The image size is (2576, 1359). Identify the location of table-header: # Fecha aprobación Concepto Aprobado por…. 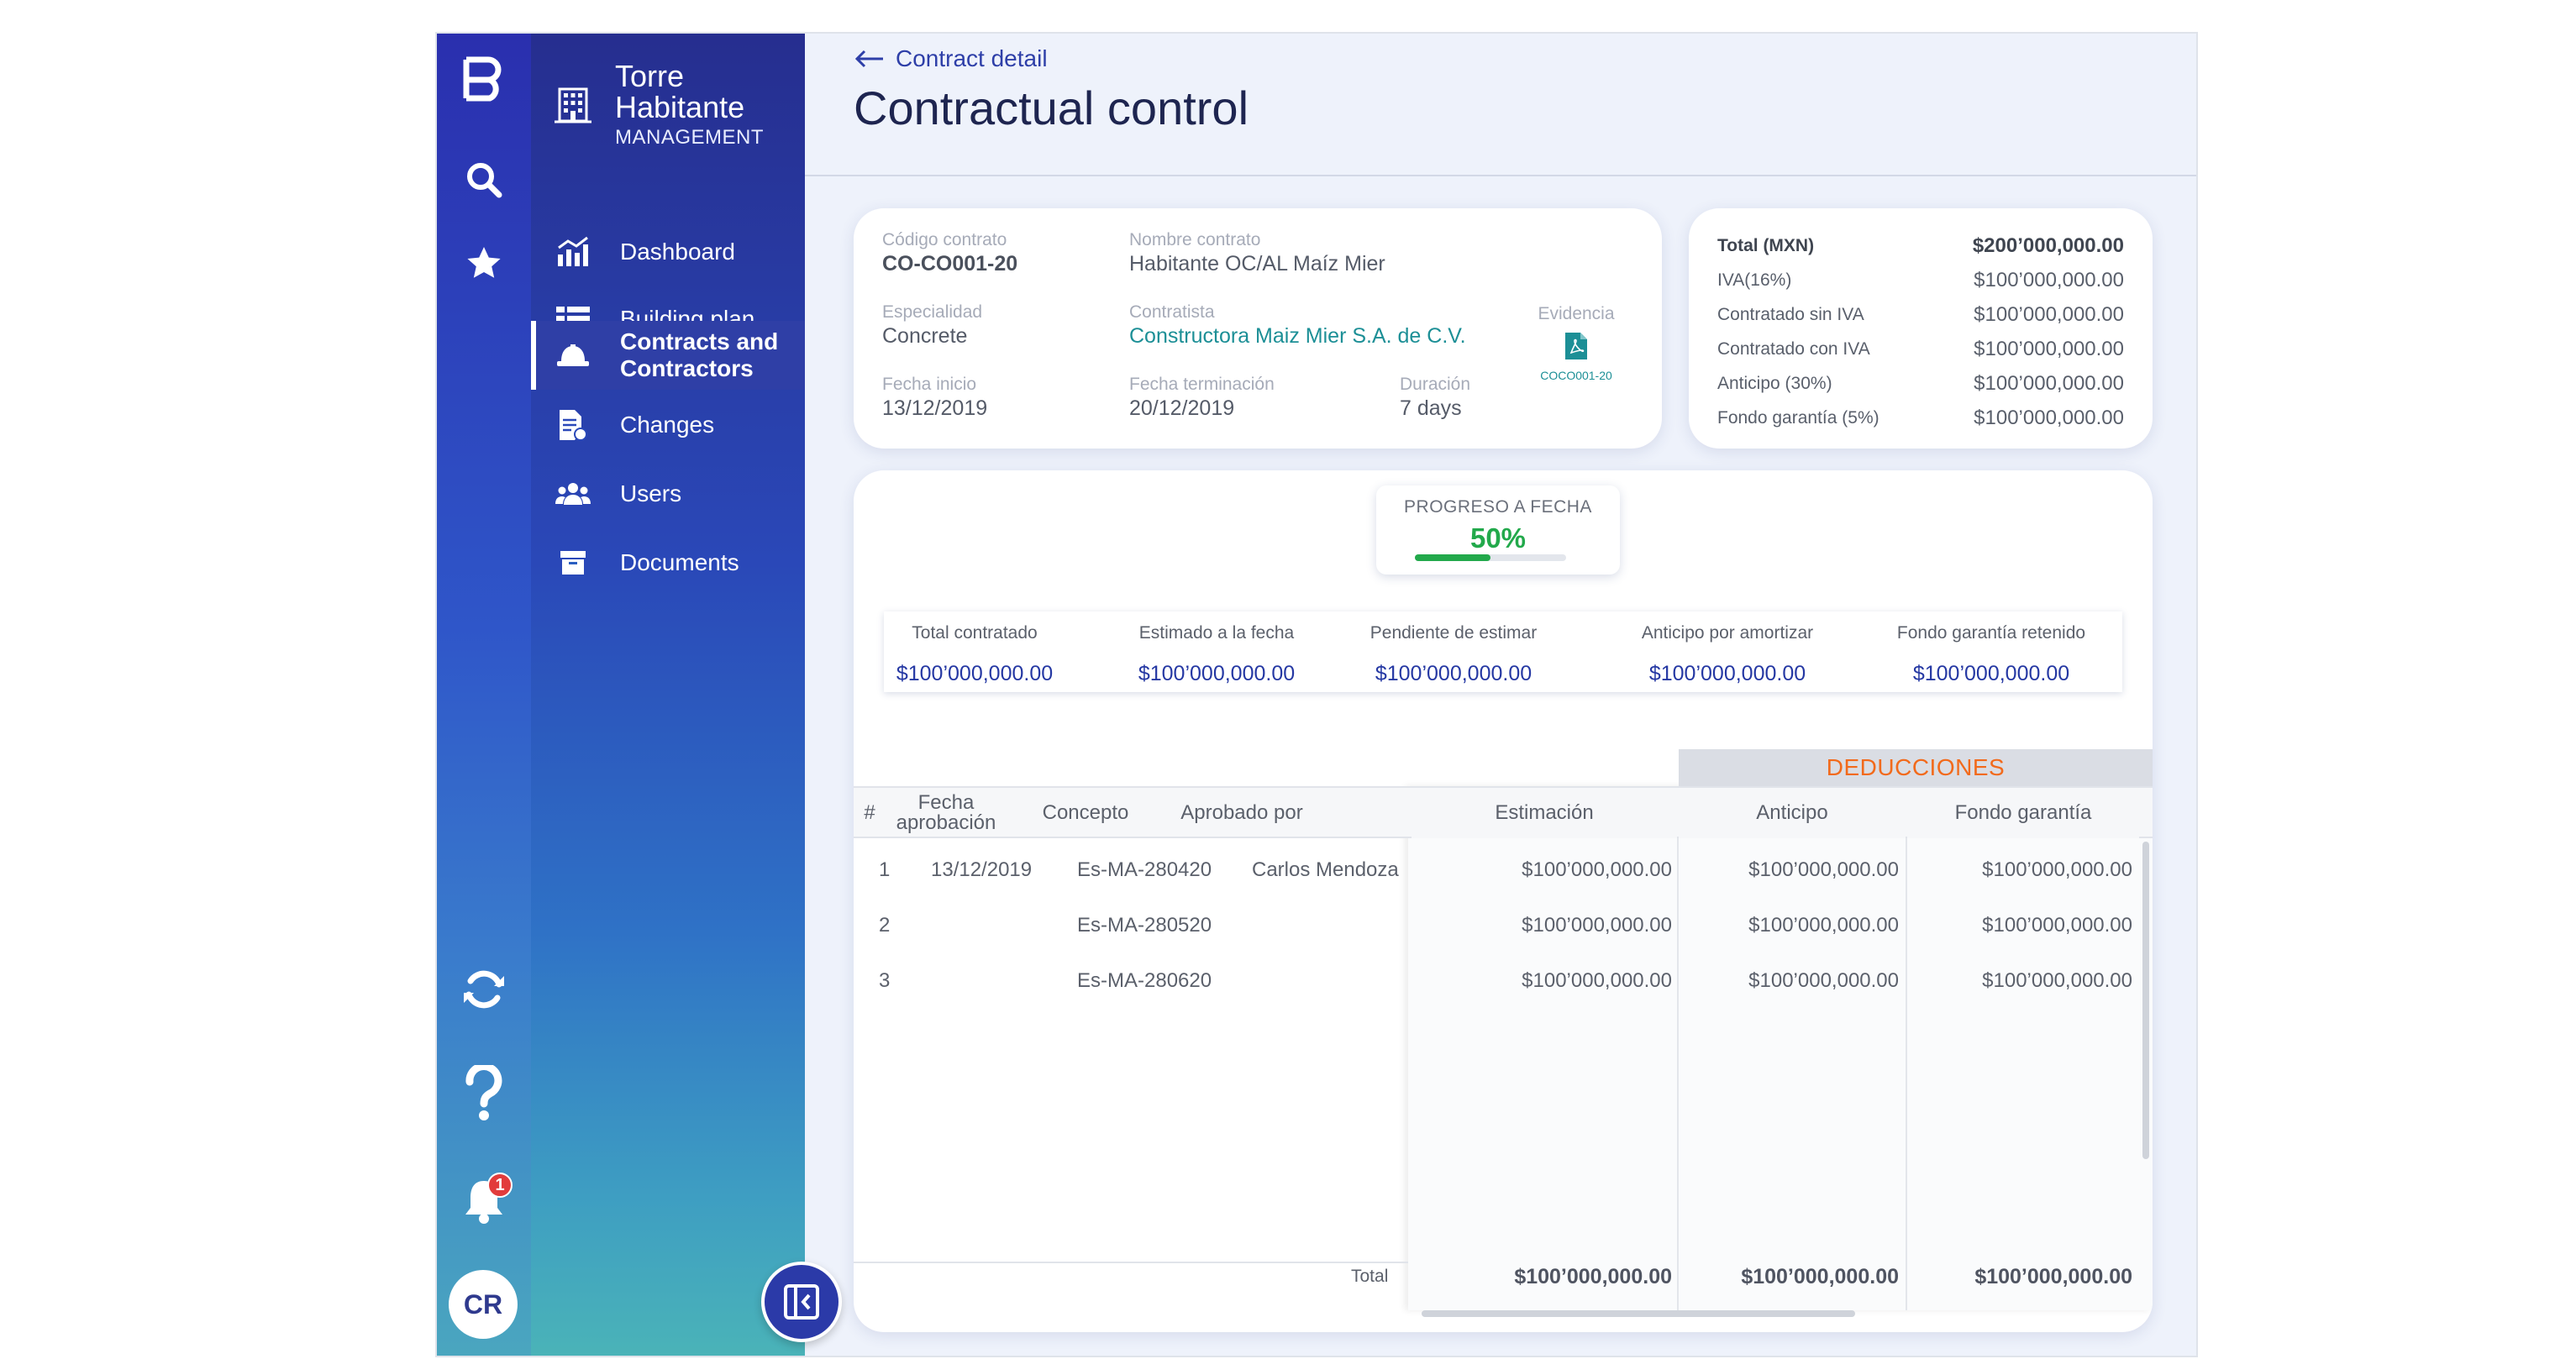
(1503, 812).